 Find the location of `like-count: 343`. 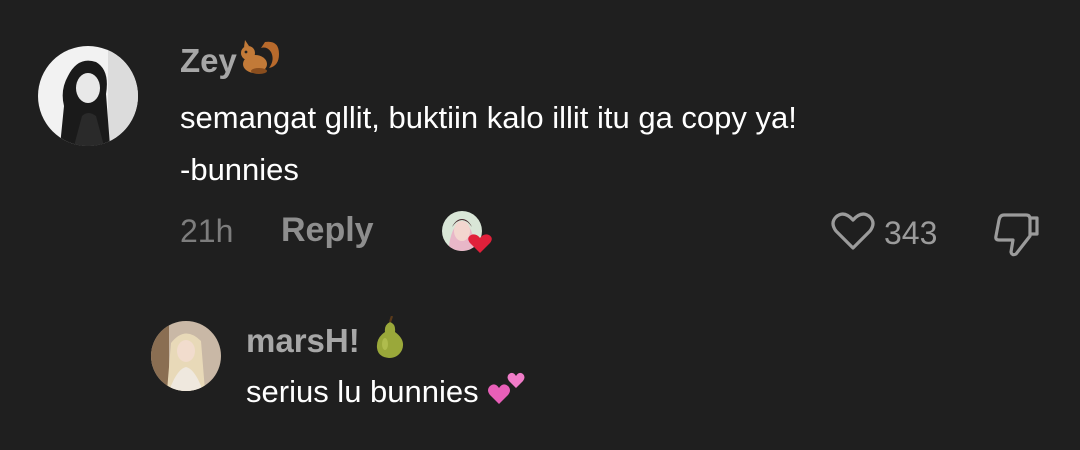

like-count: 343 is located at coordinates (911, 232).